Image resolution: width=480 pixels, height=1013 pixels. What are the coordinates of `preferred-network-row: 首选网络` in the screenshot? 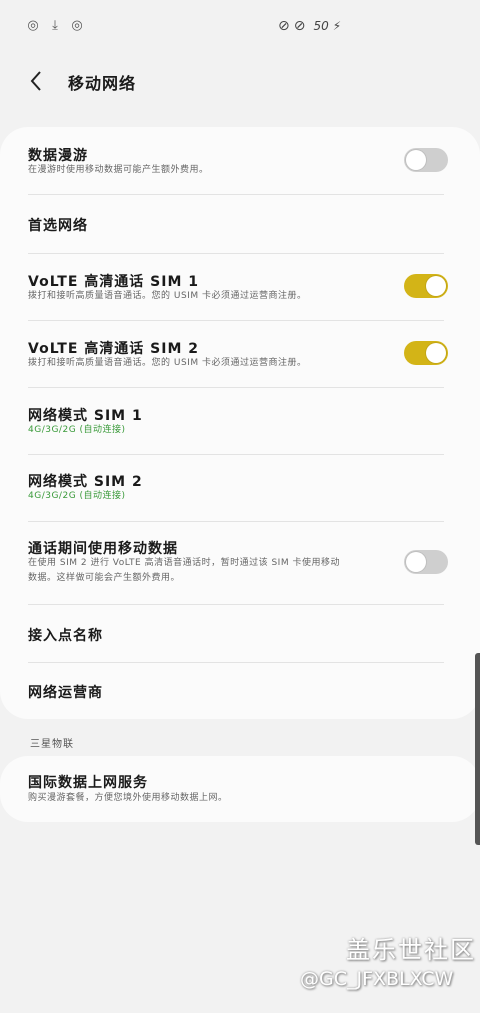 It's located at (240, 224).